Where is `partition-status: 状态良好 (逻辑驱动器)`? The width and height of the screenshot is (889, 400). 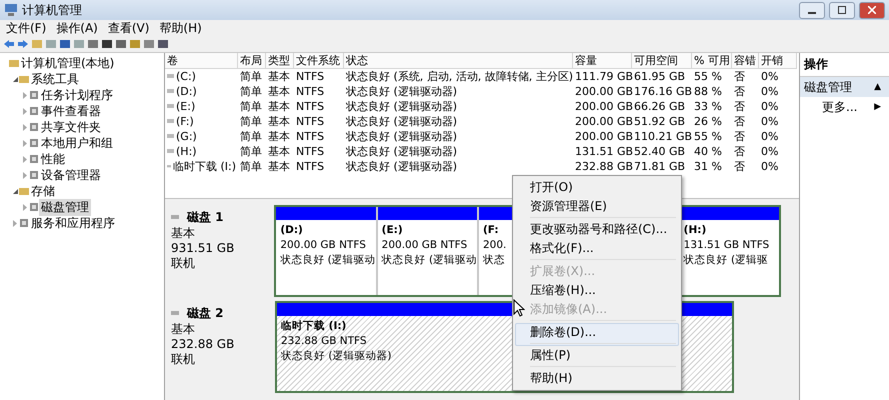 partition-status: 状态良好 (逻辑驱动器) is located at coordinates (336, 356).